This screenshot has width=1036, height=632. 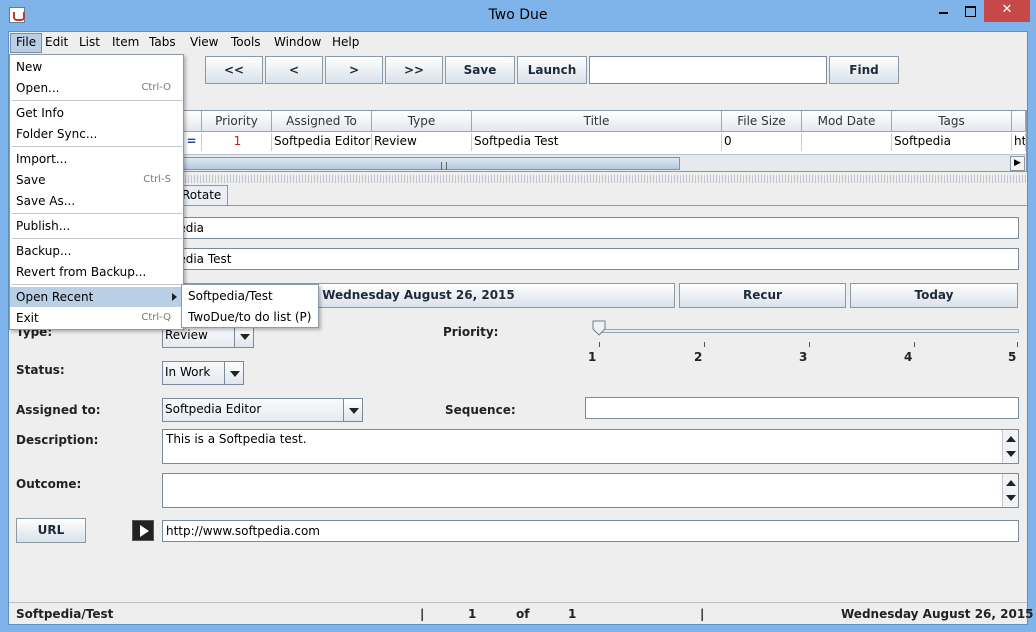 I want to click on column-header-tags: Tags, so click(x=952, y=121).